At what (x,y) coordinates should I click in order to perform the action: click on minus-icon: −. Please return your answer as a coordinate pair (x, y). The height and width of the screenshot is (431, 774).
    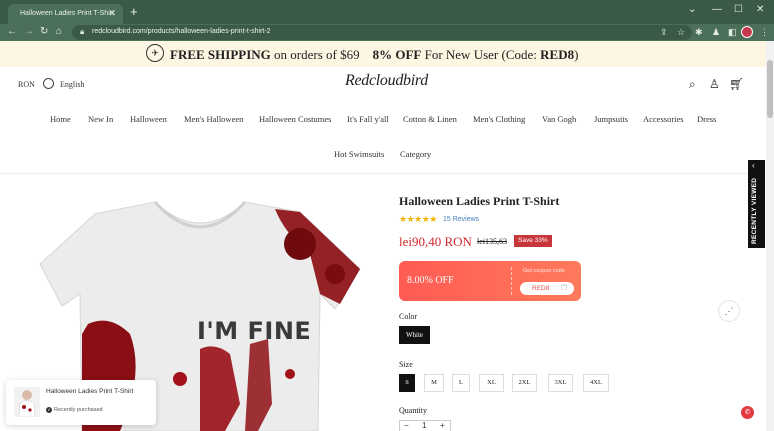
    Looking at the image, I should click on (406, 425).